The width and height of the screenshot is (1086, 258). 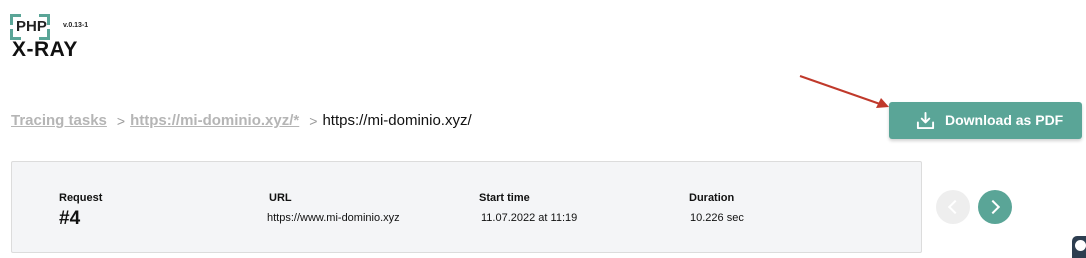 I want to click on request-duration: 10.226 sec, so click(x=717, y=218).